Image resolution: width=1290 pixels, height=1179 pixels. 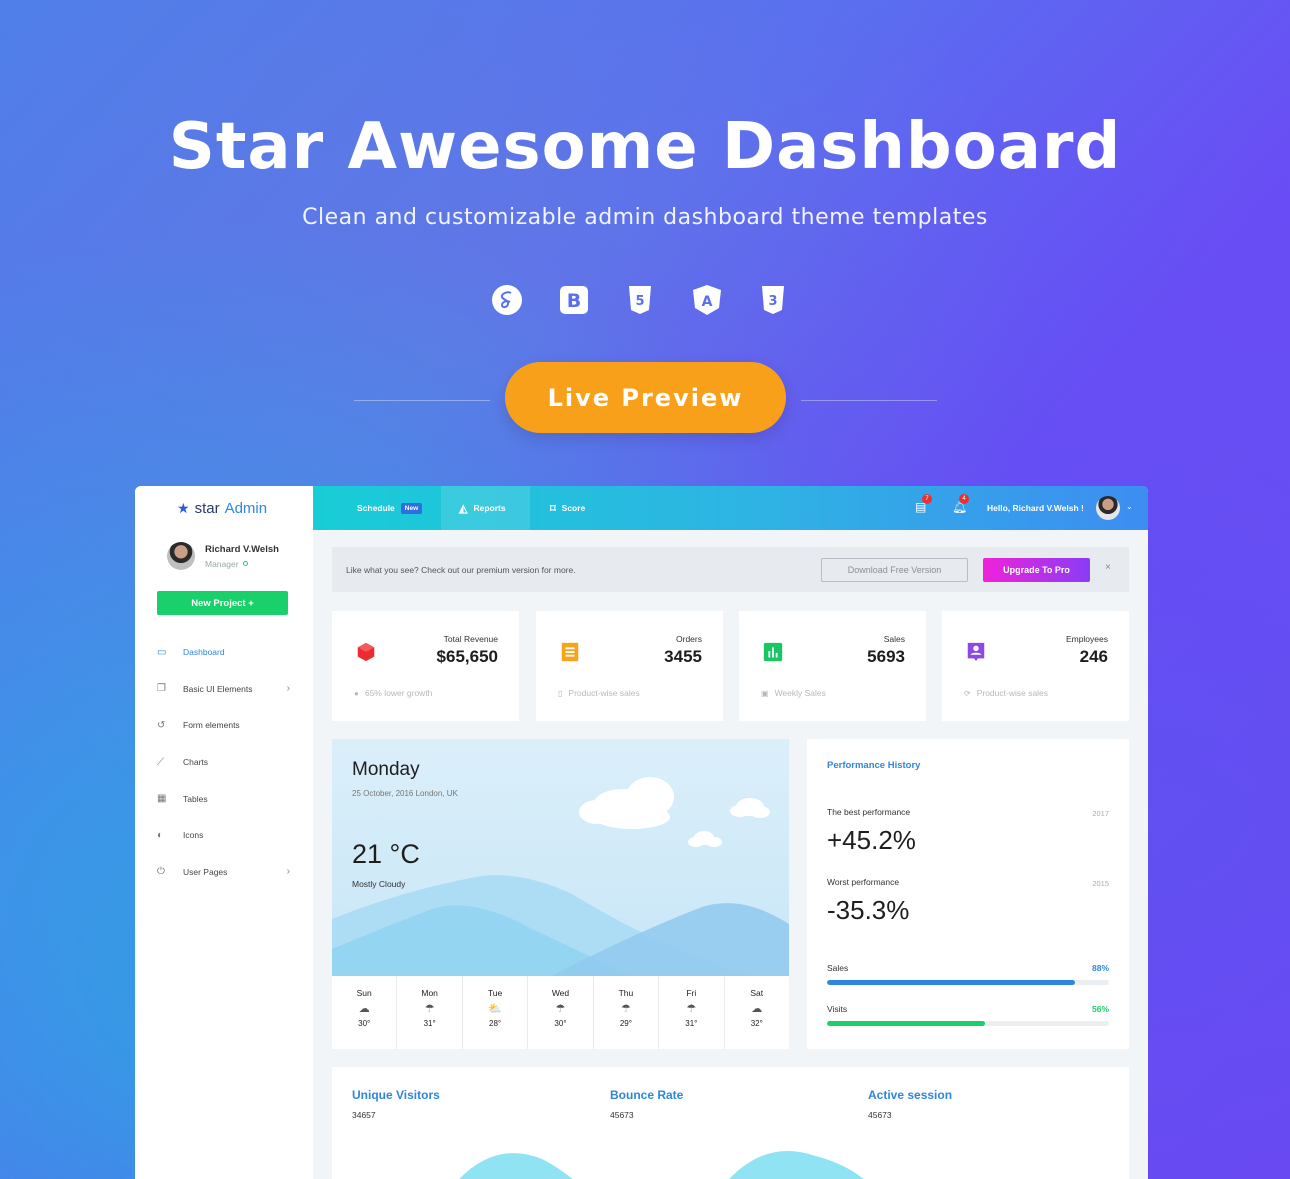 What do you see at coordinates (196, 762) in the screenshot?
I see `sidebar-item-label: Charts` at bounding box center [196, 762].